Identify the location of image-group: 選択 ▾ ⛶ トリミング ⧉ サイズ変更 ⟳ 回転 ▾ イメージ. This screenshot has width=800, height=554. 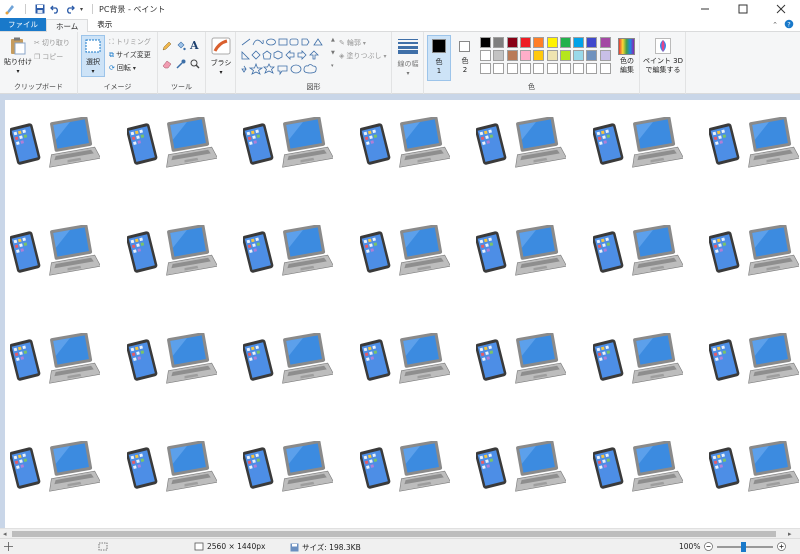
(118, 63).